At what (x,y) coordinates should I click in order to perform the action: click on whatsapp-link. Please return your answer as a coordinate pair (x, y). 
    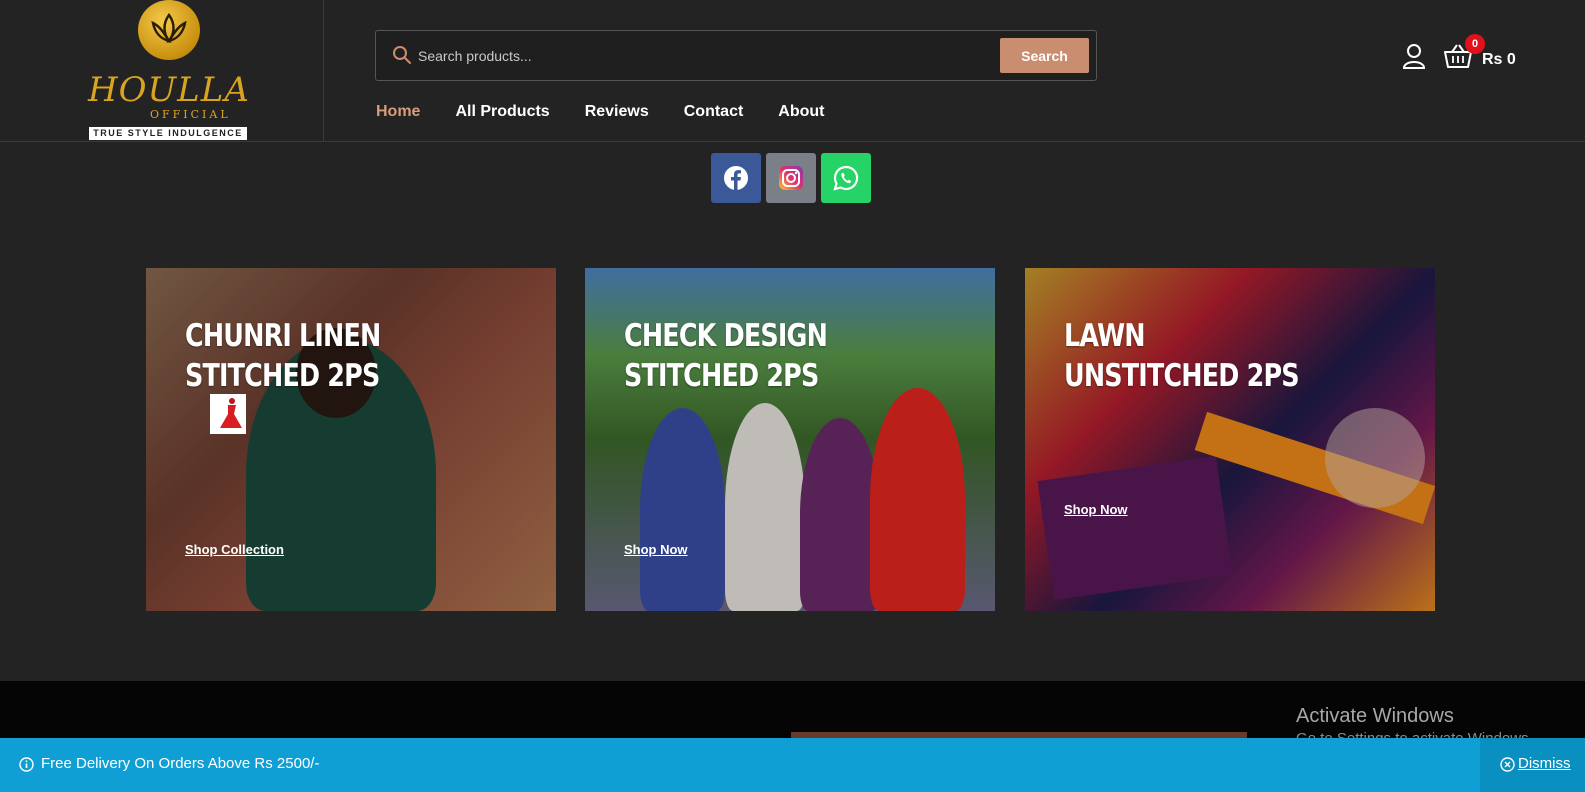
    Looking at the image, I should click on (846, 178).